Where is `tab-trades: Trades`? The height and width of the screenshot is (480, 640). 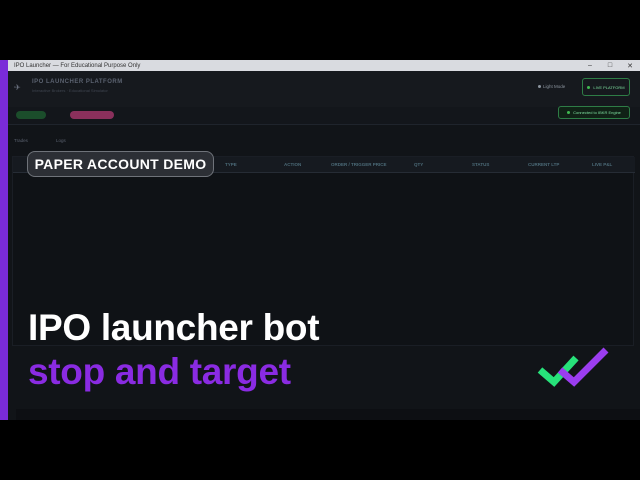
tab-trades: Trades is located at coordinates (21, 140).